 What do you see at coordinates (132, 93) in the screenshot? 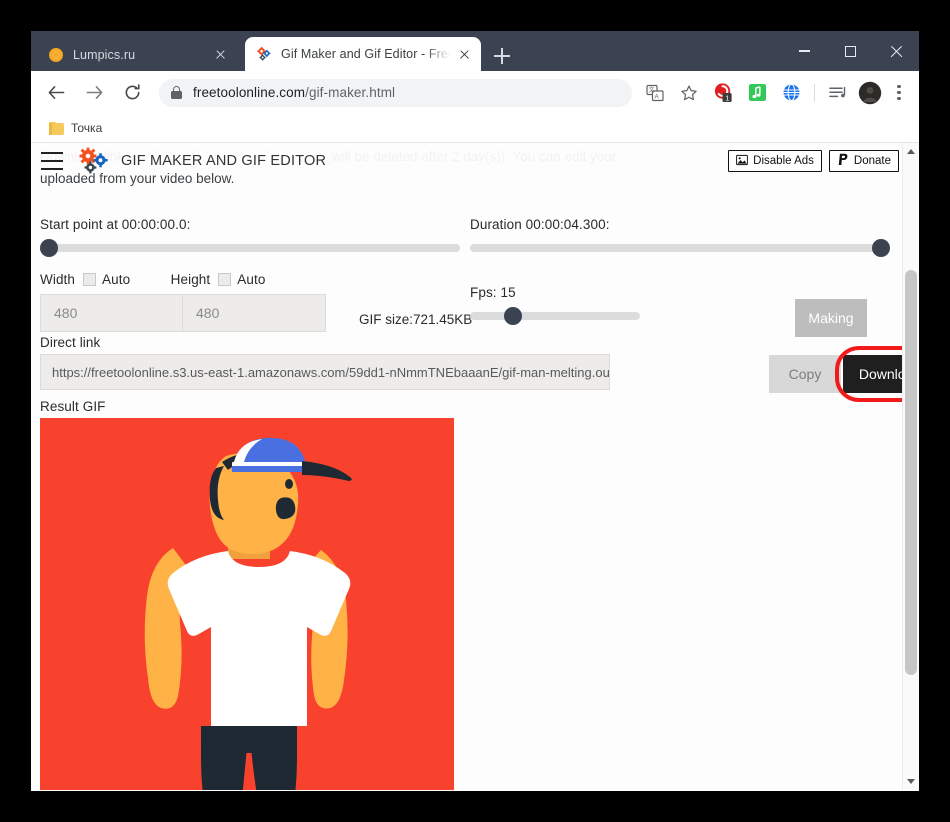
I see `reload-button` at bounding box center [132, 93].